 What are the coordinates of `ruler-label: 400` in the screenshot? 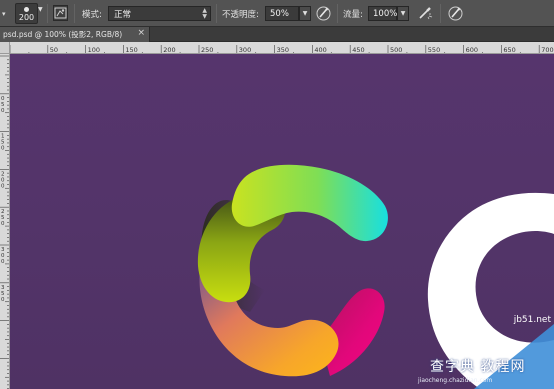 It's located at (320, 50).